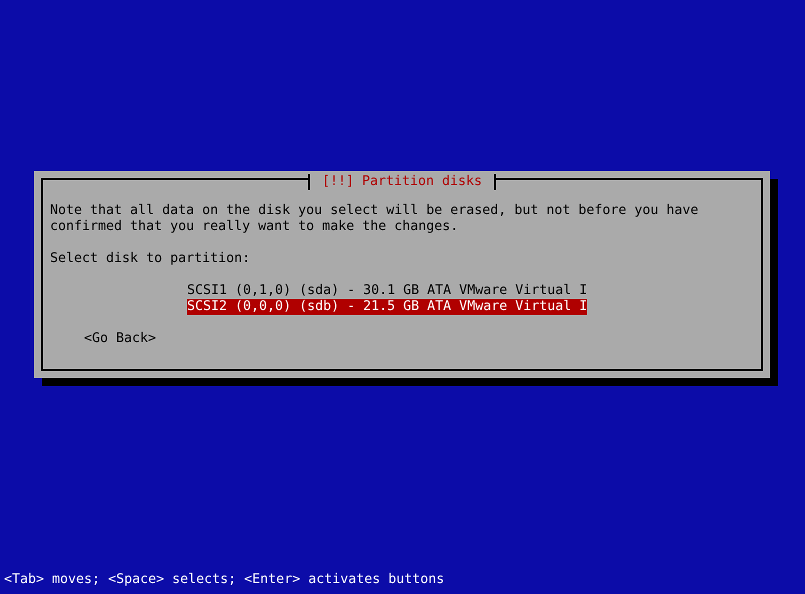  I want to click on keyboard-help-text: <Tab> moves; <Space> selects; <Enter> activates buttons, so click(224, 580).